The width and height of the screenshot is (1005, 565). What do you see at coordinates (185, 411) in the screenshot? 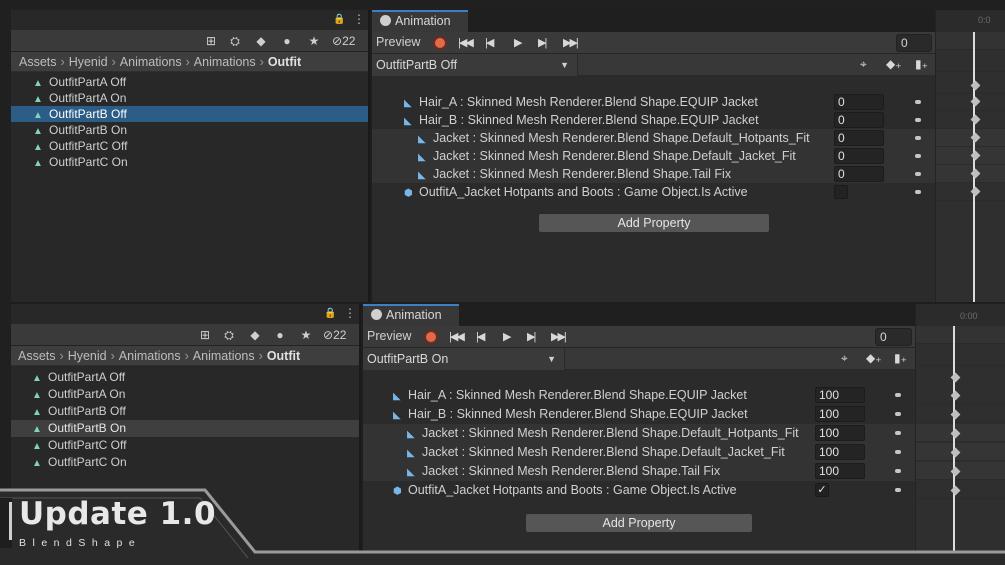
I see `asset-item: ▲ OutfitPartB Off` at bounding box center [185, 411].